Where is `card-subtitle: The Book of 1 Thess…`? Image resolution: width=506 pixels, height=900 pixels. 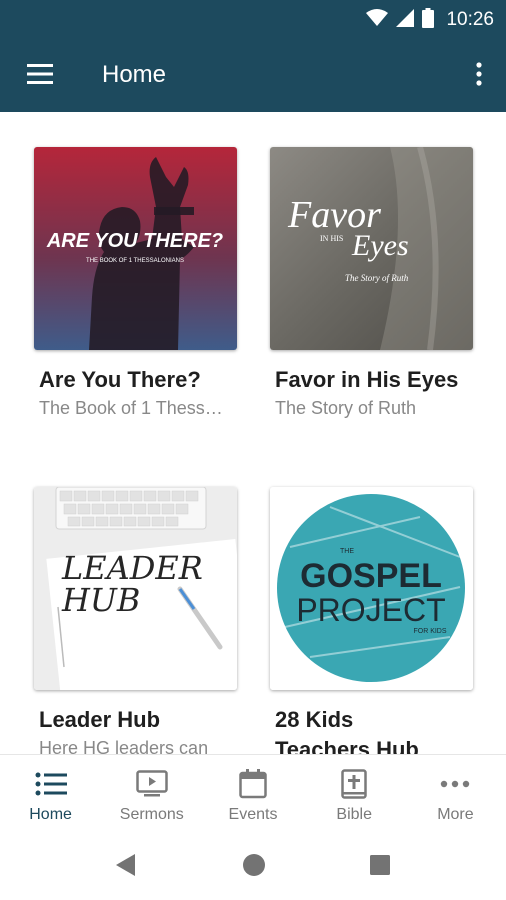 card-subtitle: The Book of 1 Thess… is located at coordinates (131, 408).